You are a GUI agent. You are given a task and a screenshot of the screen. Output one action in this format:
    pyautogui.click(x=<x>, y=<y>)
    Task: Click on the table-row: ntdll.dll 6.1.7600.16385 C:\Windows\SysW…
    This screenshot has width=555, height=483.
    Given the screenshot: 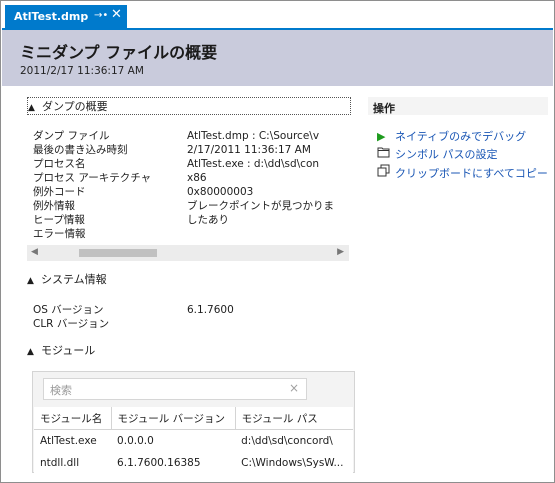 What is the action you would take?
    pyautogui.click(x=193, y=463)
    